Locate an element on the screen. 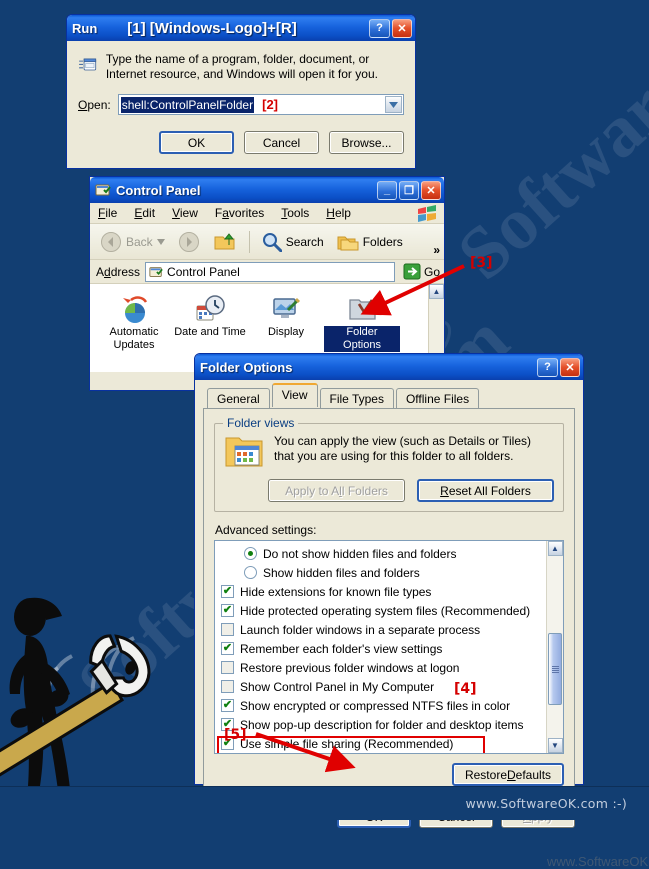 The width and height of the screenshot is (649, 869). folder-options-tabstrip: General View File Types Offline Files is located at coordinates (389, 396).